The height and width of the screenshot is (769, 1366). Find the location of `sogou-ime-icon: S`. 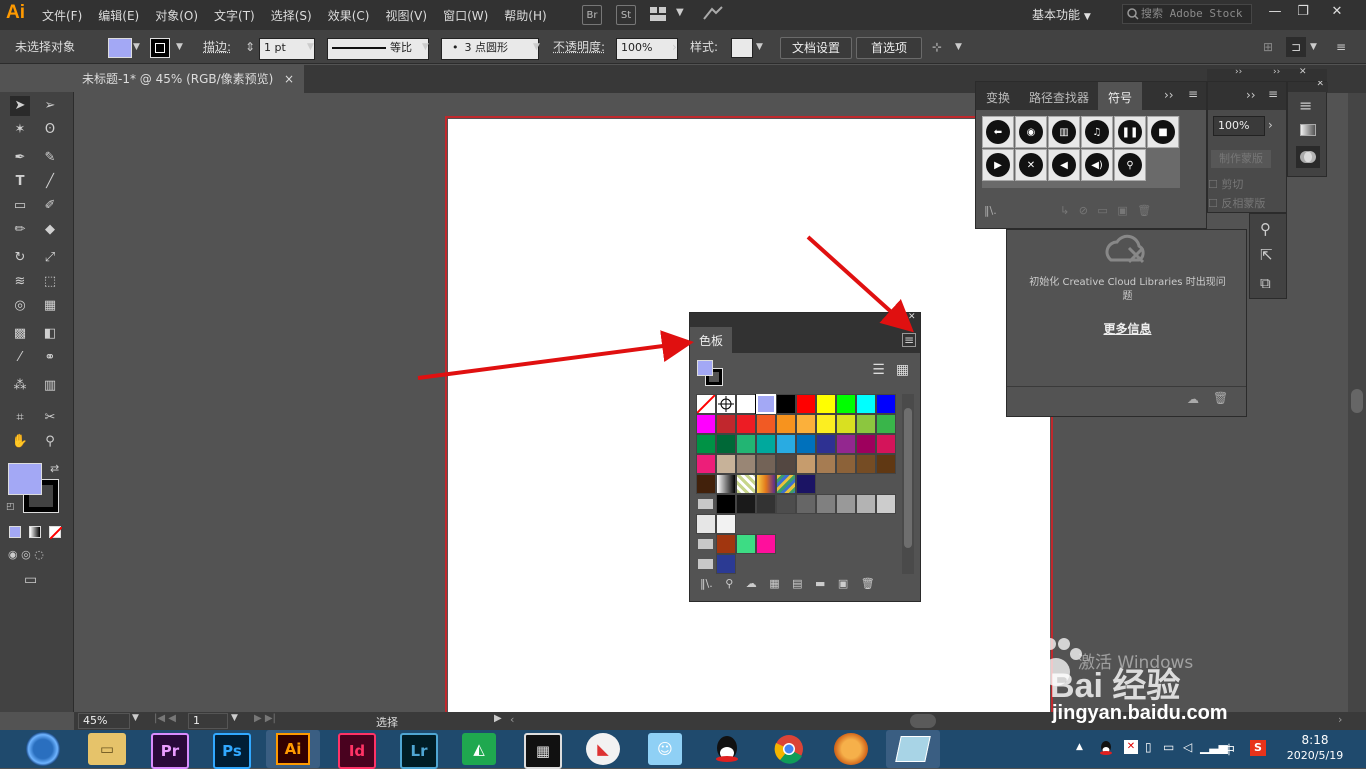

sogou-ime-icon: S is located at coordinates (1258, 748).